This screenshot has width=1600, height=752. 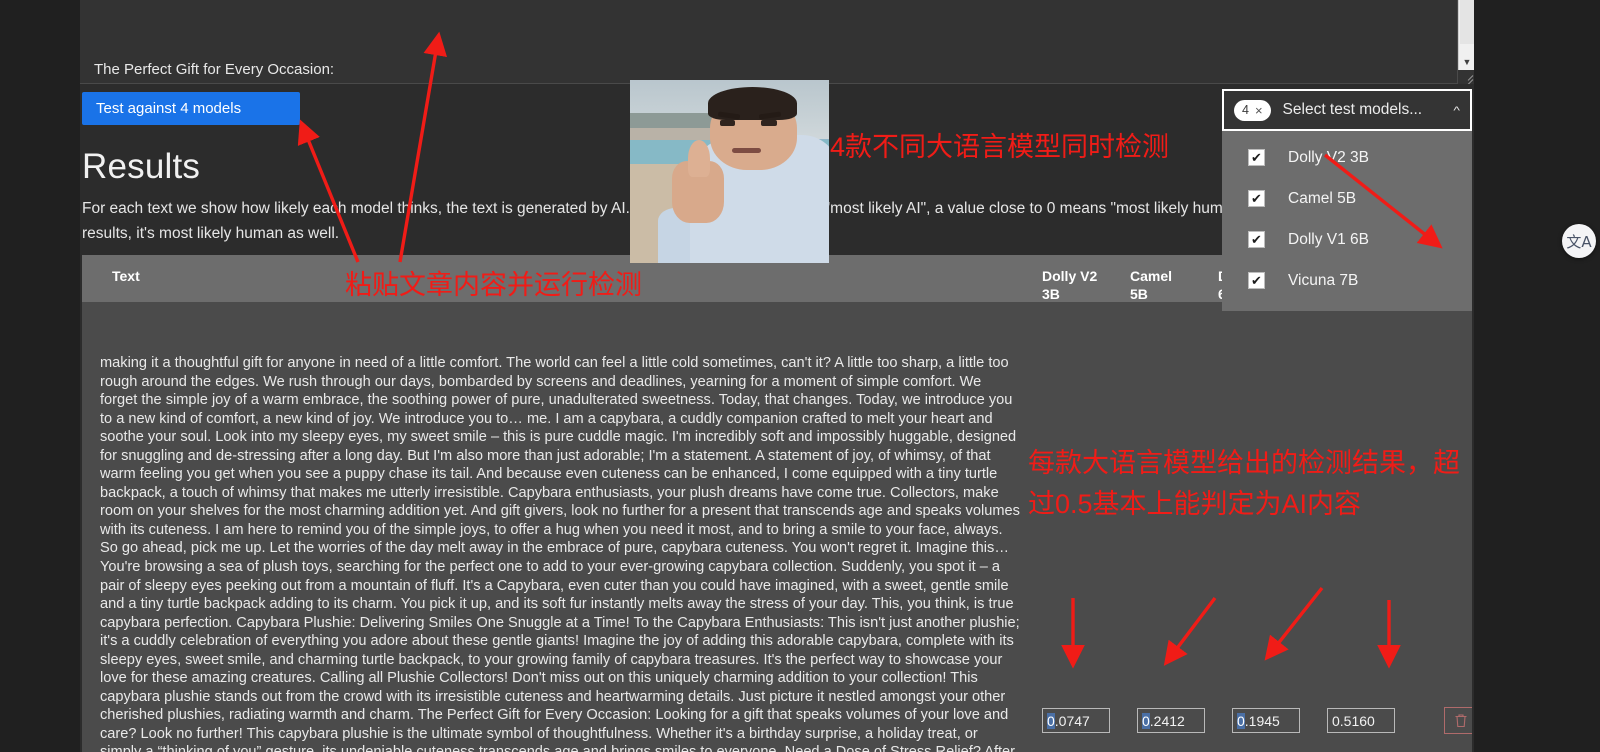 I want to click on translate-icon: 文A, so click(x=1579, y=241).